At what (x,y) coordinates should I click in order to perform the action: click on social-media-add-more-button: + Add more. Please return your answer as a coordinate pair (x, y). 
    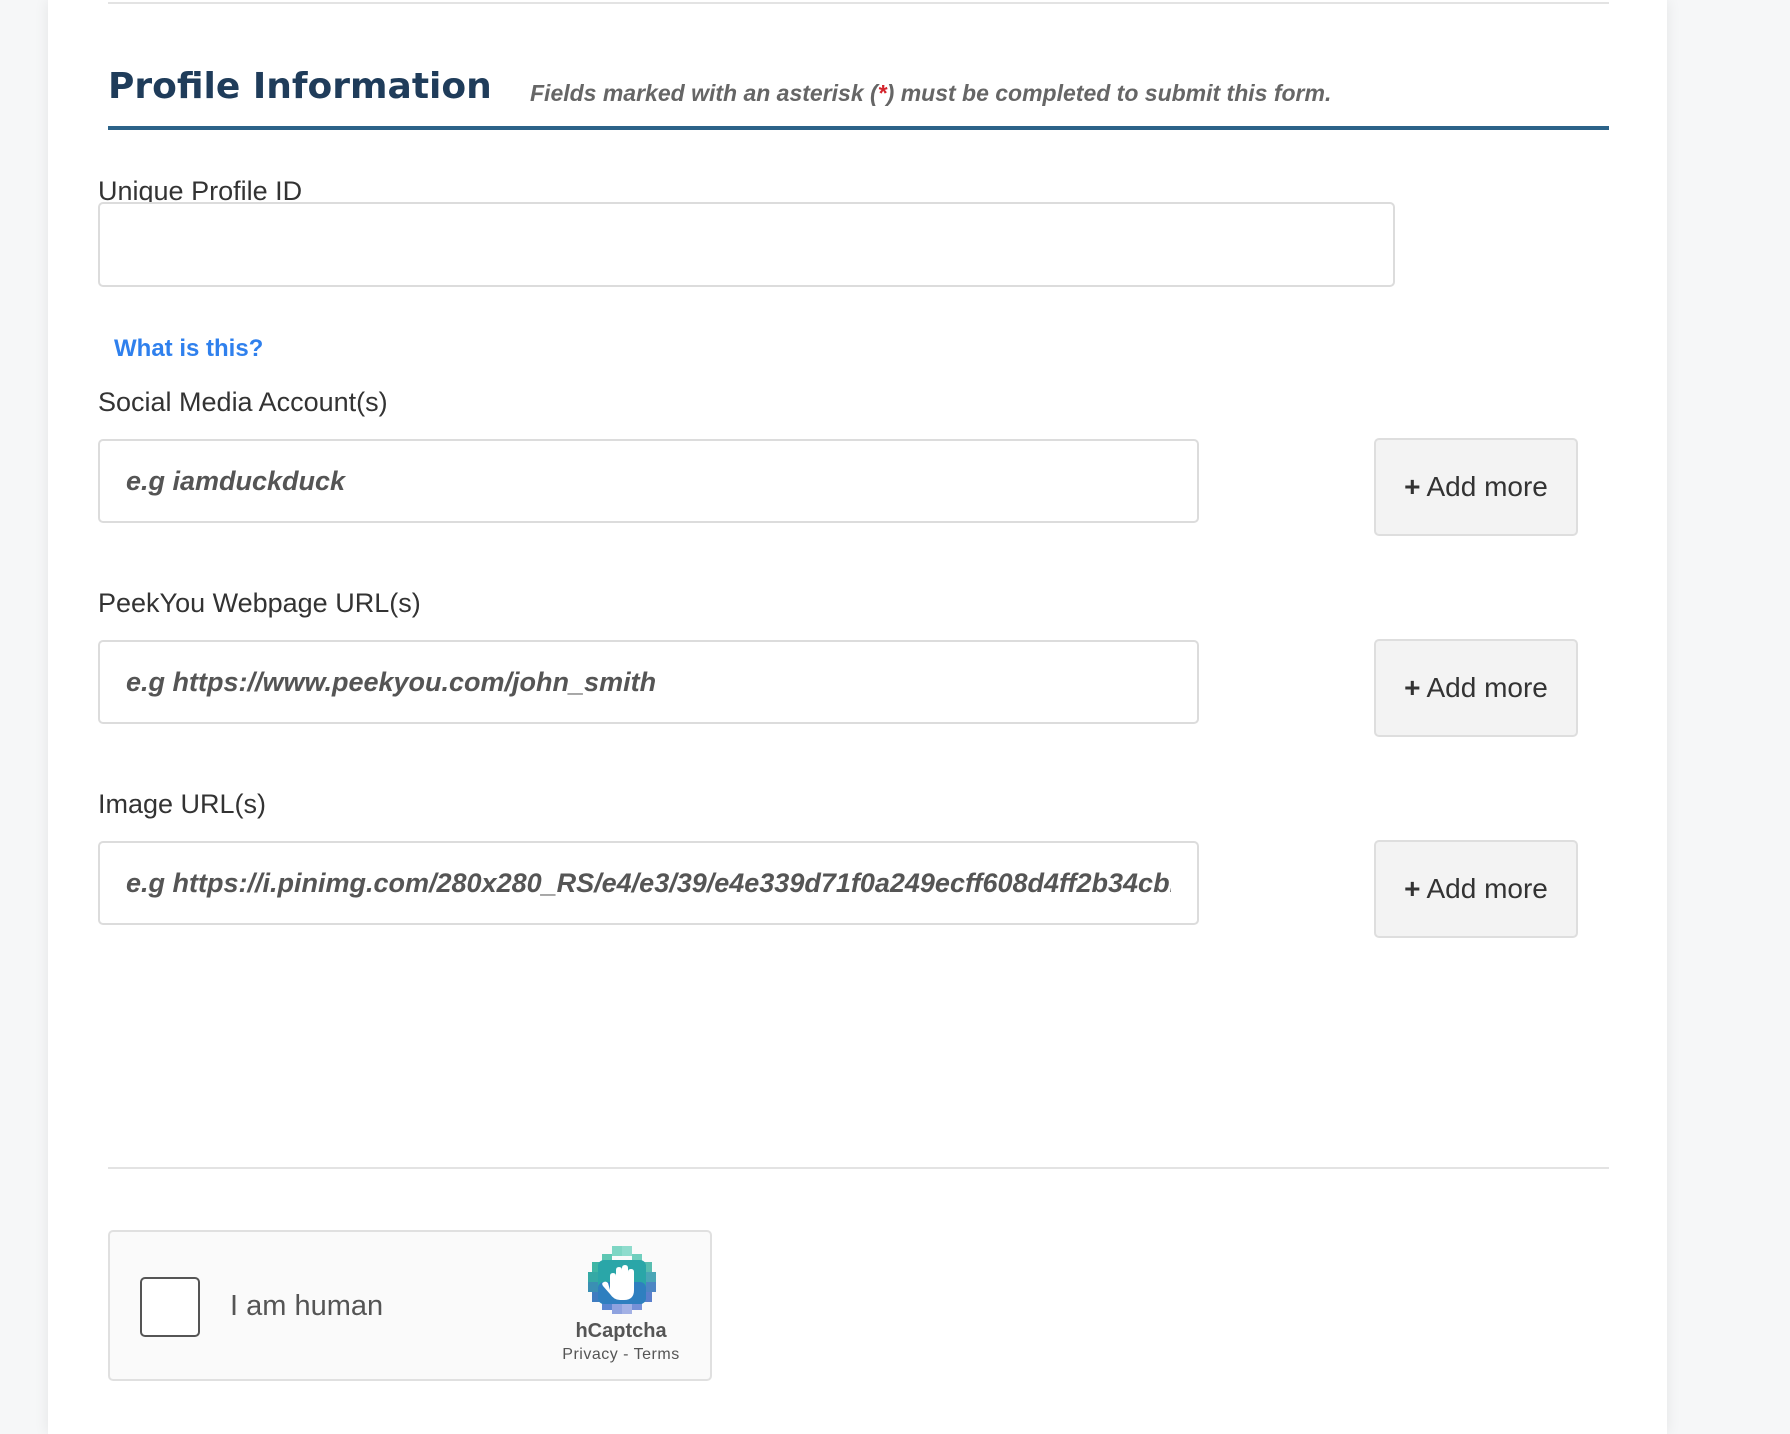
    Looking at the image, I should click on (1476, 487).